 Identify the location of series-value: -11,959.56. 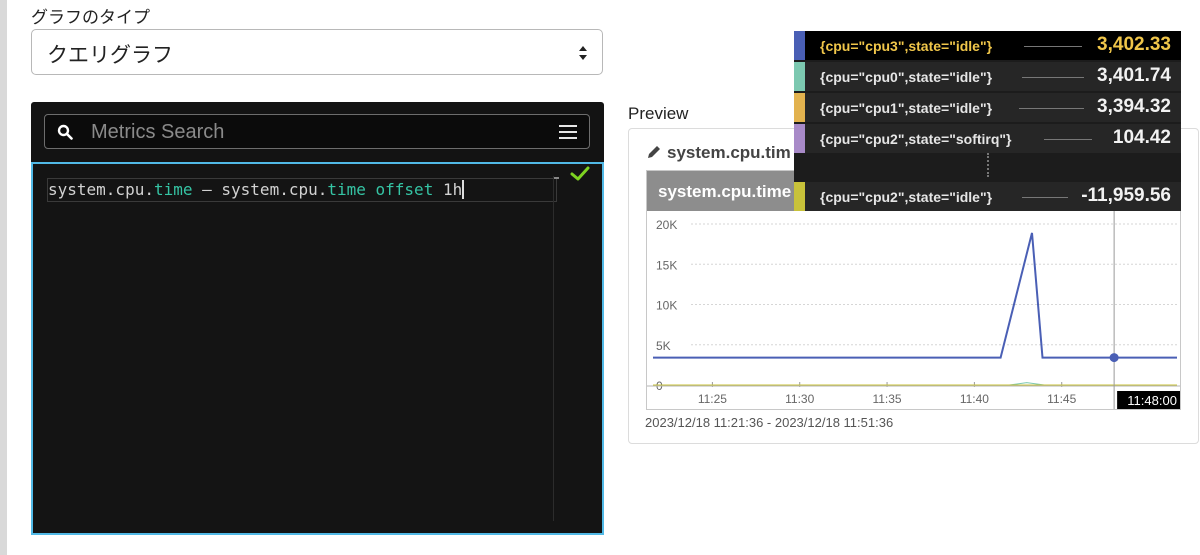
(1126, 195).